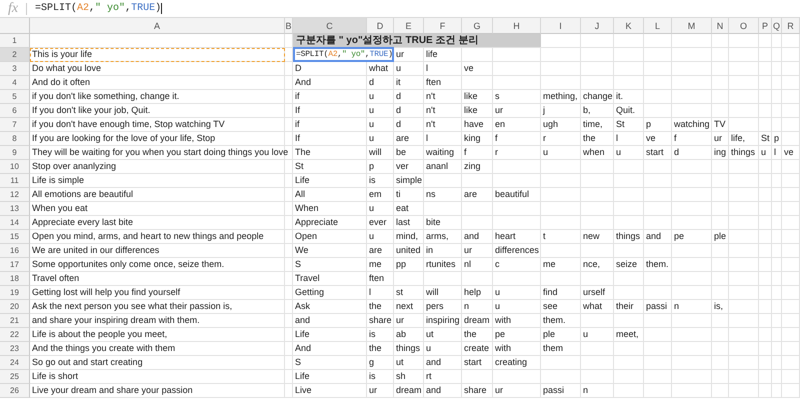 The image size is (800, 400). What do you see at coordinates (409, 180) in the screenshot?
I see `table-cell-text: simple` at bounding box center [409, 180].